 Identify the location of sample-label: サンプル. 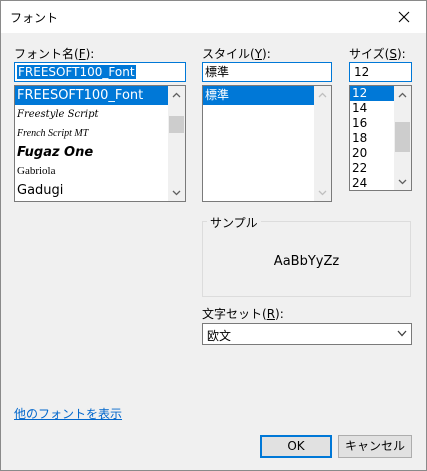
(234, 222).